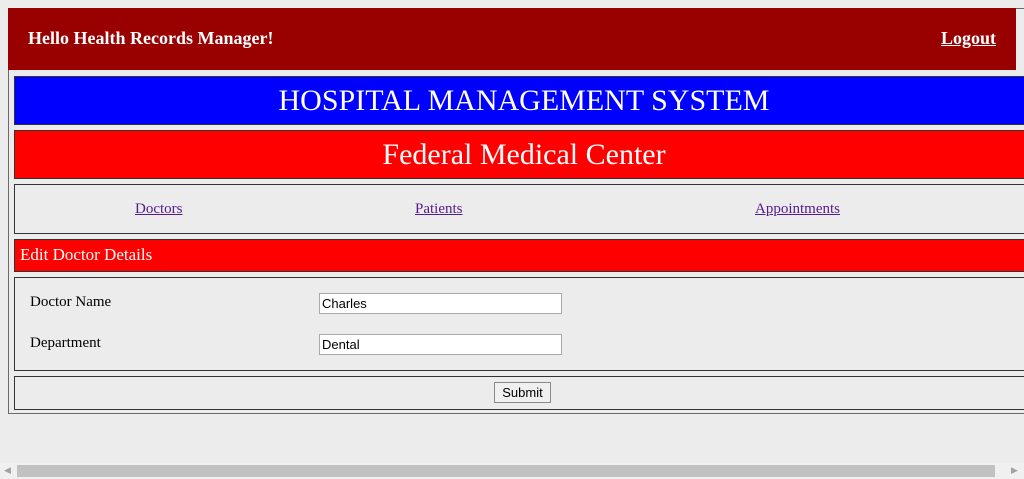 The height and width of the screenshot is (479, 1024). What do you see at coordinates (159, 209) in the screenshot?
I see `nav-link-doctors: Doctors` at bounding box center [159, 209].